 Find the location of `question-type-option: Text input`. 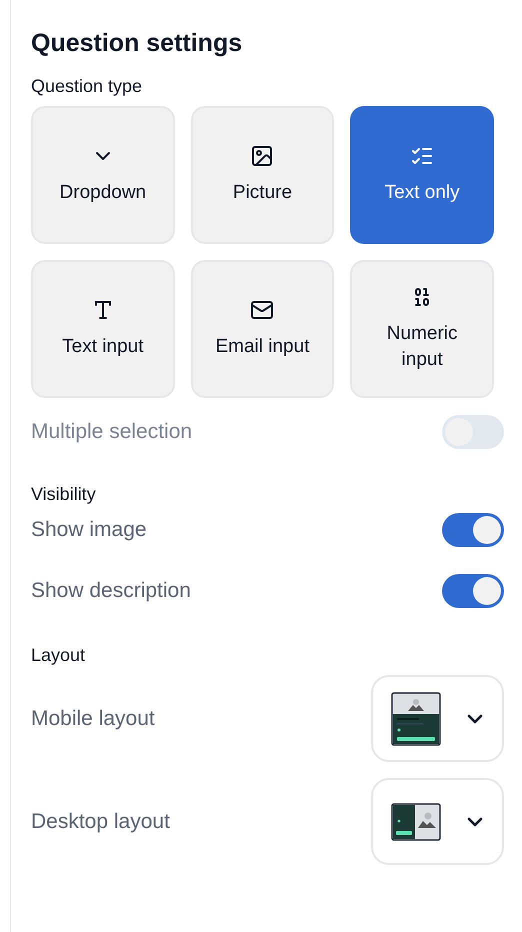

question-type-option: Text input is located at coordinates (103, 329).